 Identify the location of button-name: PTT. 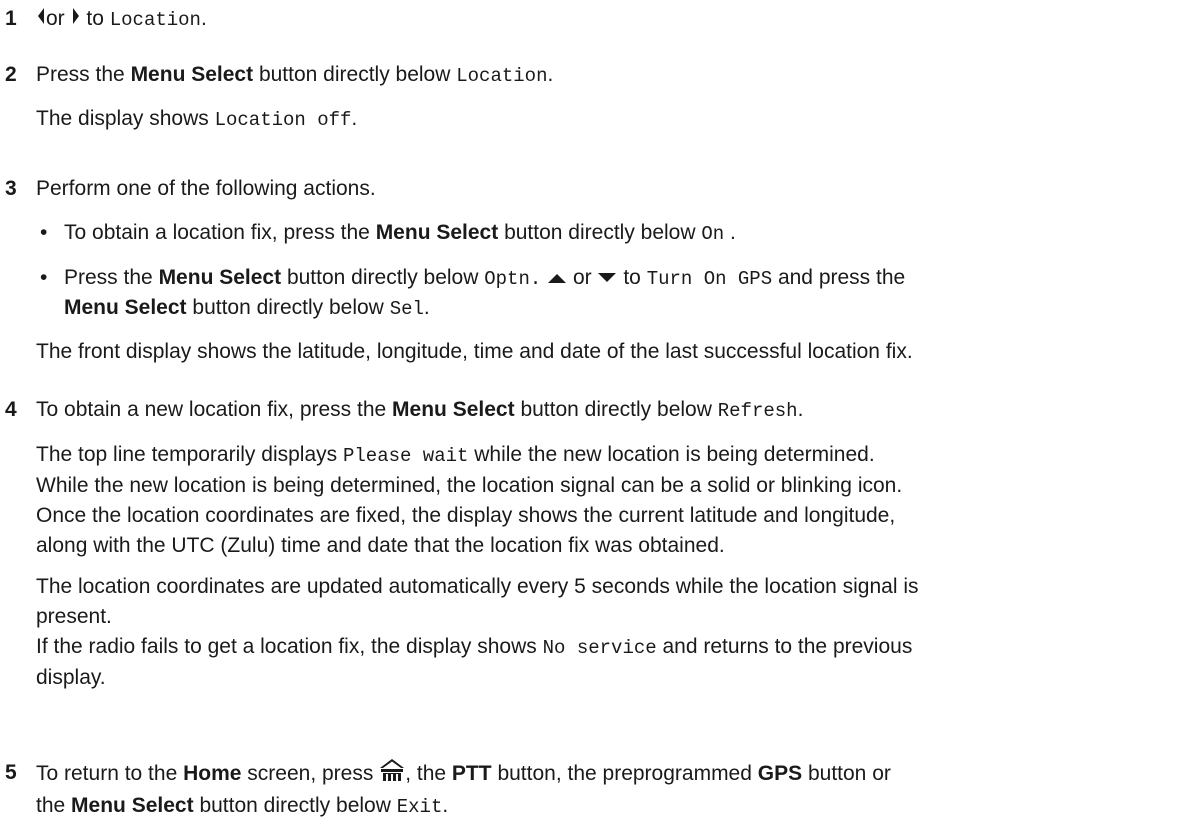
(471, 774).